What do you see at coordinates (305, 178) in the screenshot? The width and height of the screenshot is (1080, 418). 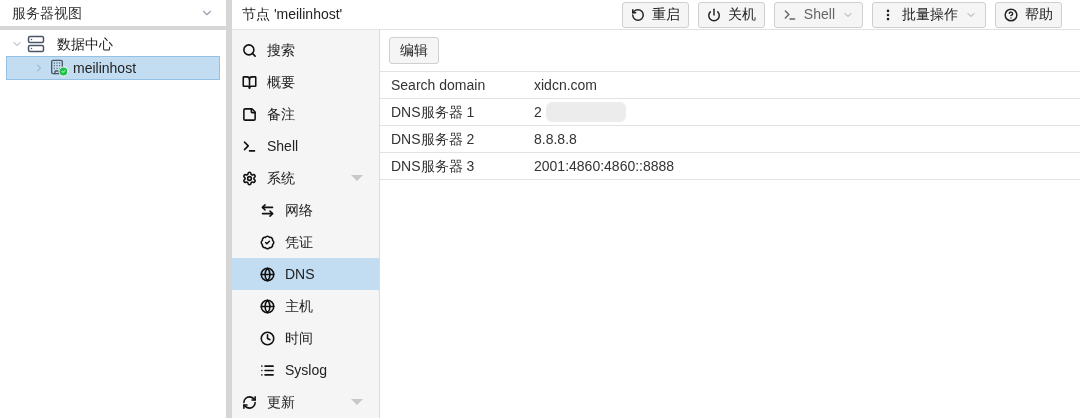 I see `nav-item: 系统` at bounding box center [305, 178].